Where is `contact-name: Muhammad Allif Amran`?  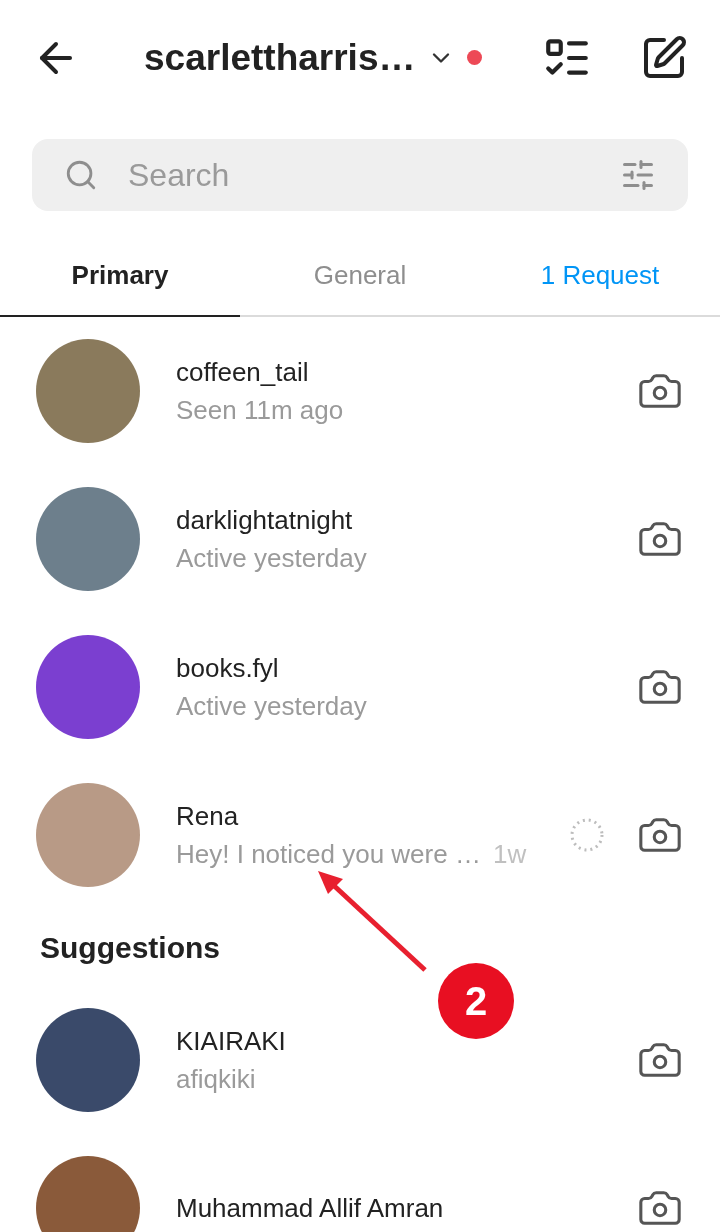
contact-name: Muhammad Allif Amran is located at coordinates (310, 1208).